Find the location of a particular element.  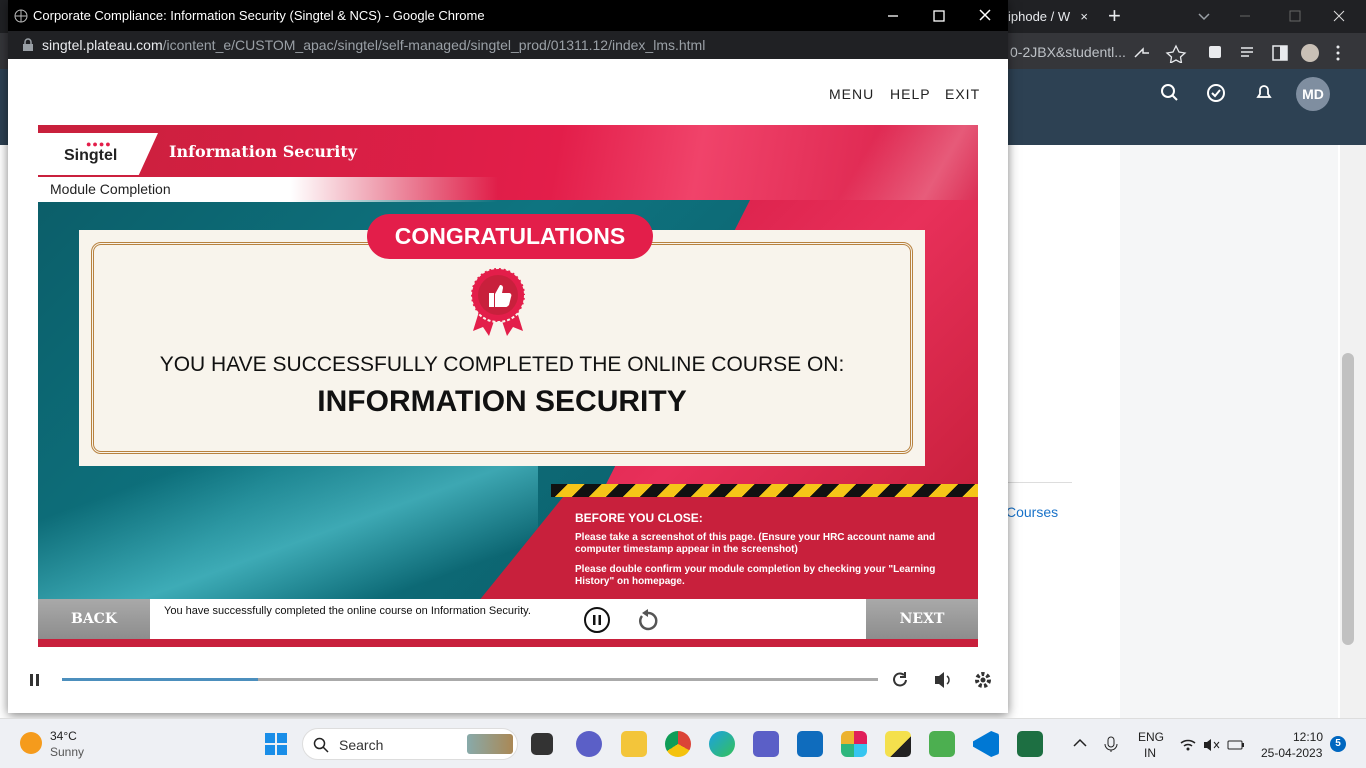

teams-chat-icon is located at coordinates (589, 744).